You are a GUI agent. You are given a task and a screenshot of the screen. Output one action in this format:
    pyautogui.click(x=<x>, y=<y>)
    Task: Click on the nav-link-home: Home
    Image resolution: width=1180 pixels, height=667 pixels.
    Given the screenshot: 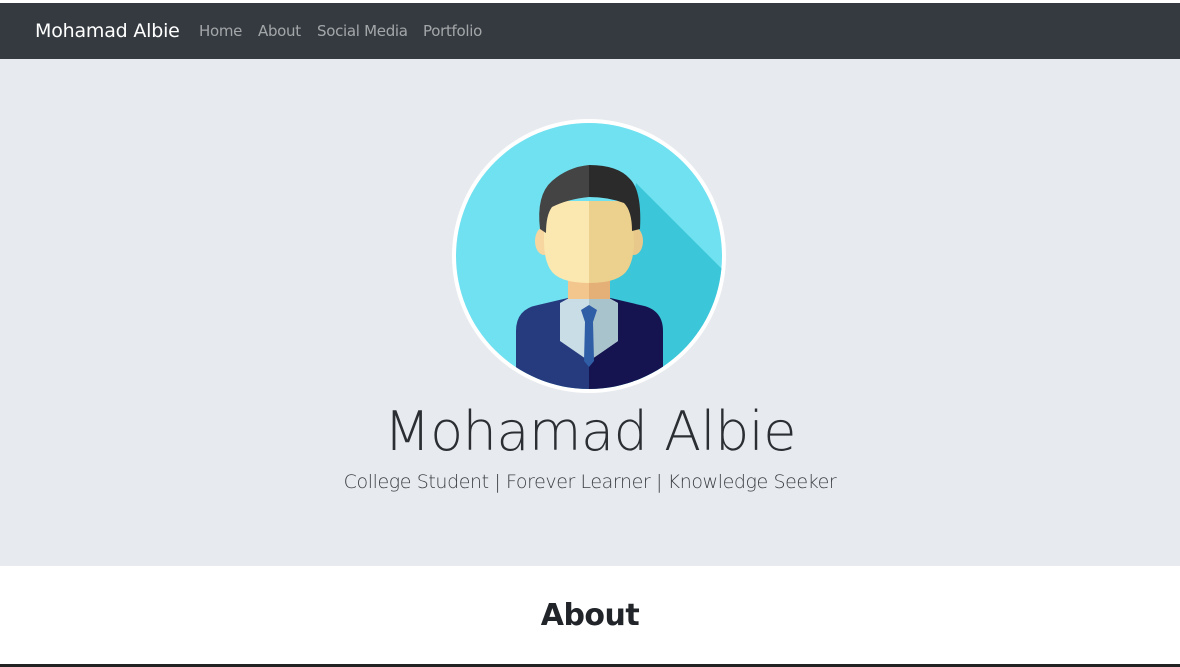 What is the action you would take?
    pyautogui.click(x=220, y=31)
    